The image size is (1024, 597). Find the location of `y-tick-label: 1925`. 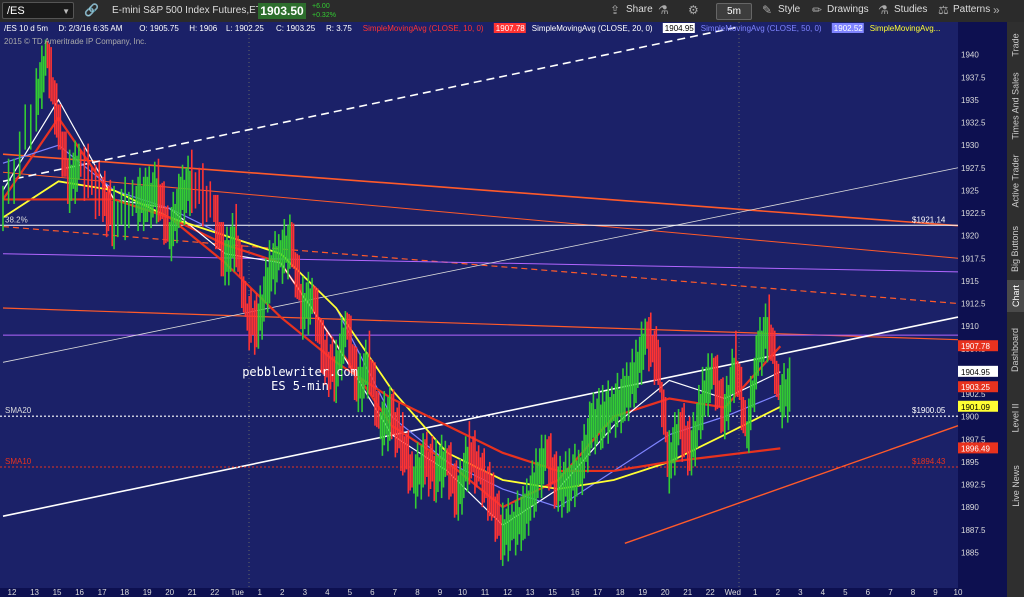

y-tick-label: 1925 is located at coordinates (970, 190).